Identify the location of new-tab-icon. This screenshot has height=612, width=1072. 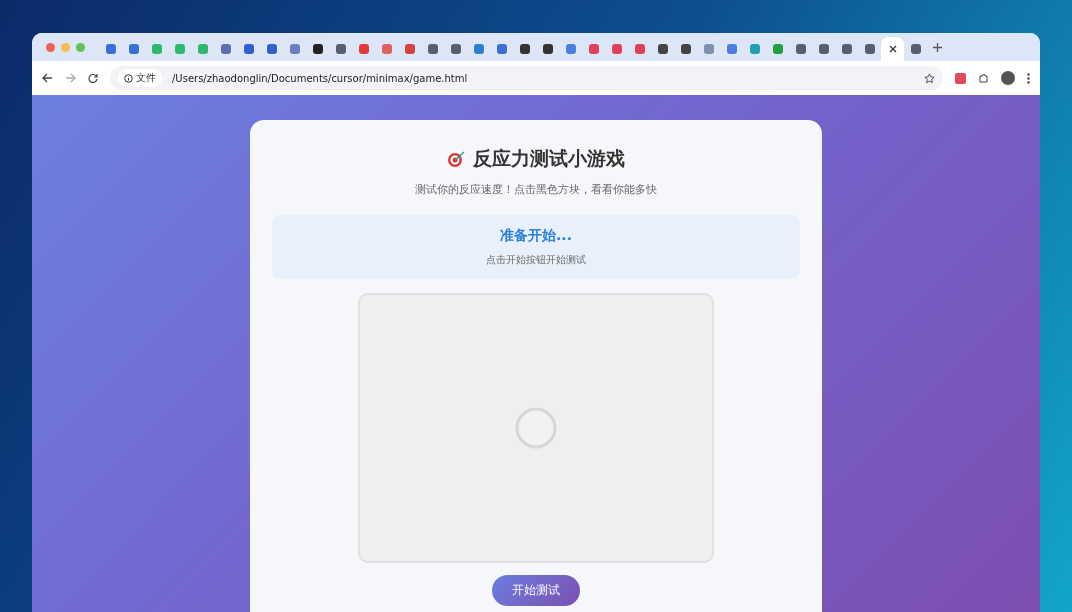
(937, 47).